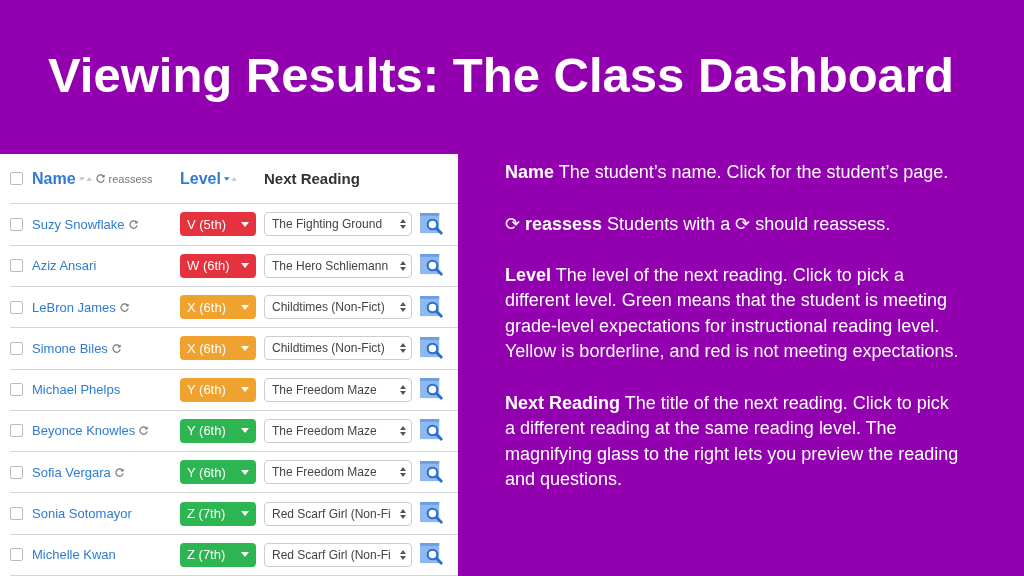  I want to click on reassess-label: reassess, so click(130, 178).